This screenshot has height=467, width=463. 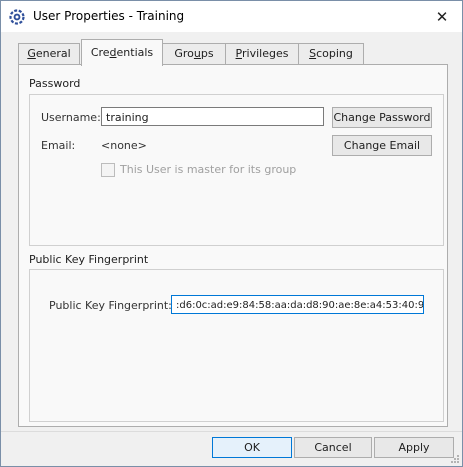 I want to click on ok-button-label: OK, so click(x=252, y=447).